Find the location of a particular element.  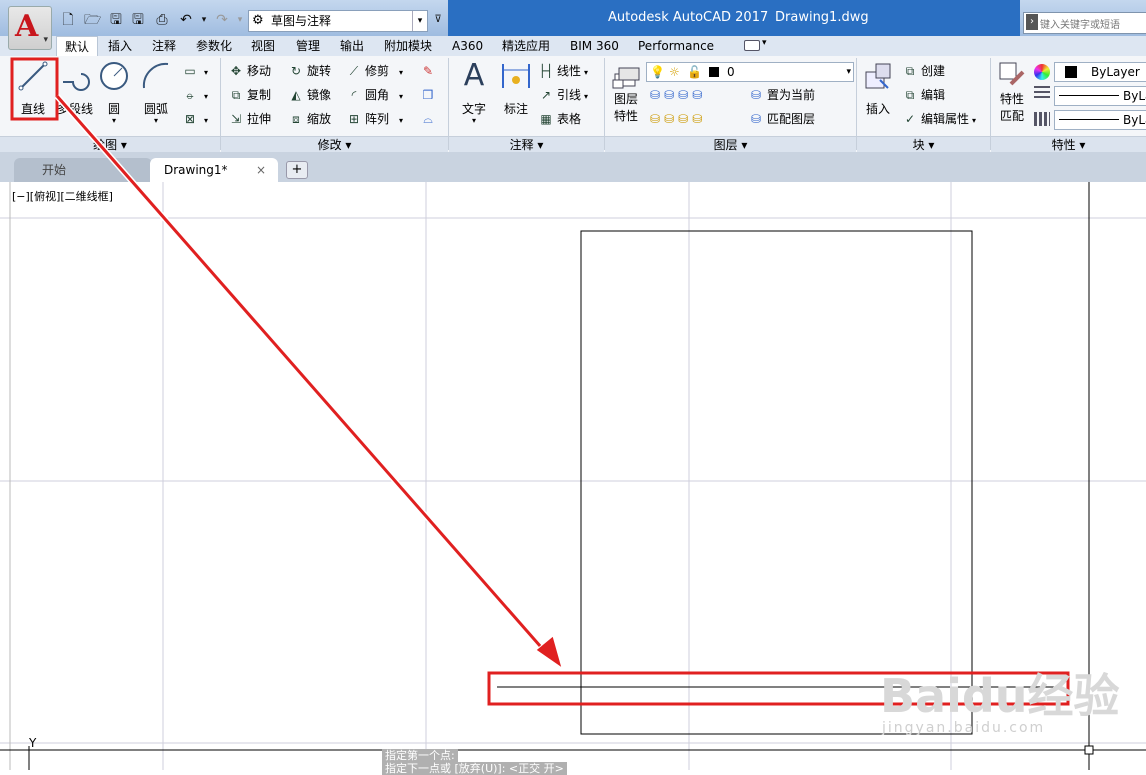

polyline-button: 多段线 is located at coordinates (75, 88).